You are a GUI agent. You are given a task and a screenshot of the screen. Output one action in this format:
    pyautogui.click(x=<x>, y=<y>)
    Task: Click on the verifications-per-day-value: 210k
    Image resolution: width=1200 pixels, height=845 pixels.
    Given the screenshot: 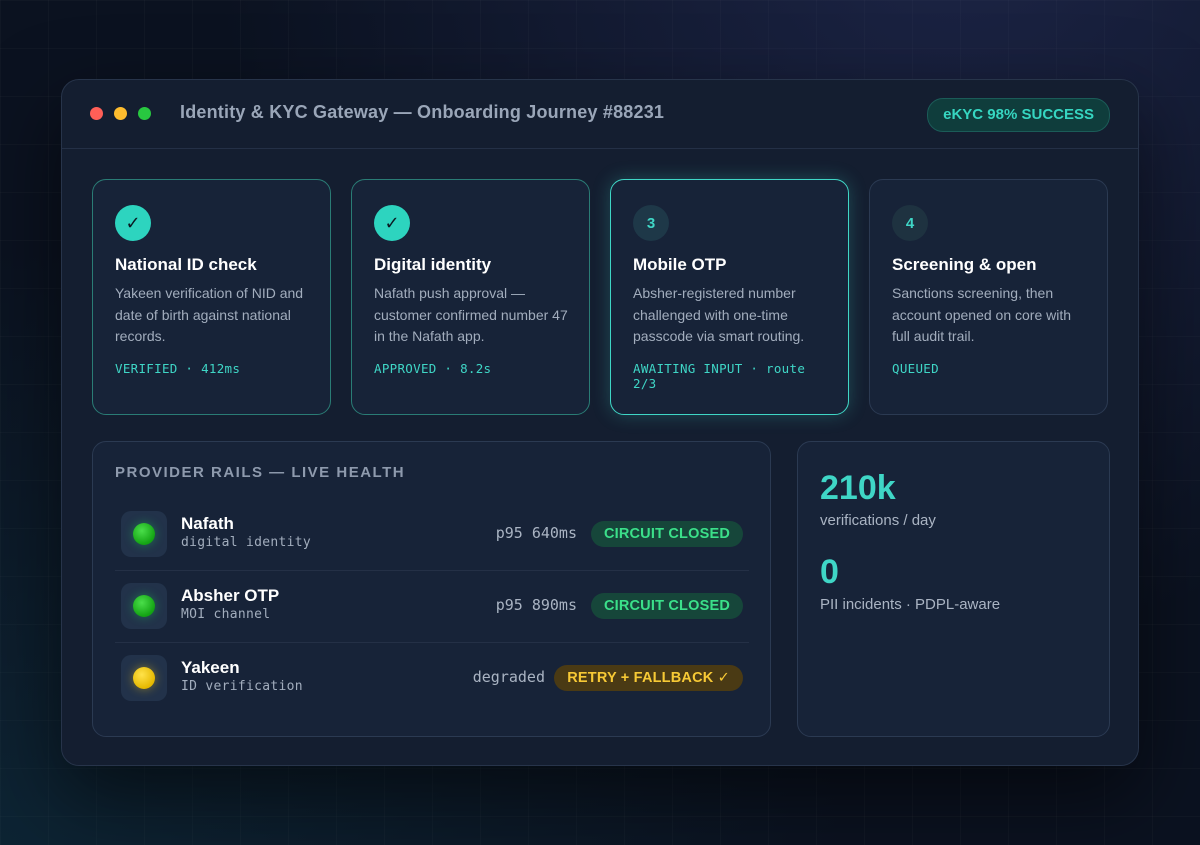 What is the action you would take?
    pyautogui.click(x=858, y=488)
    